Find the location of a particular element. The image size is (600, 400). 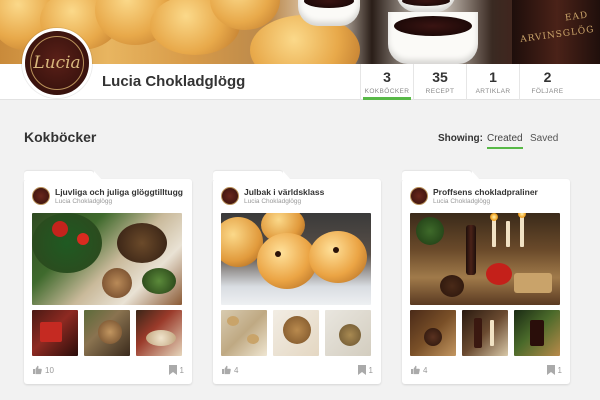

filter-created-tab: Created is located at coordinates (505, 141).